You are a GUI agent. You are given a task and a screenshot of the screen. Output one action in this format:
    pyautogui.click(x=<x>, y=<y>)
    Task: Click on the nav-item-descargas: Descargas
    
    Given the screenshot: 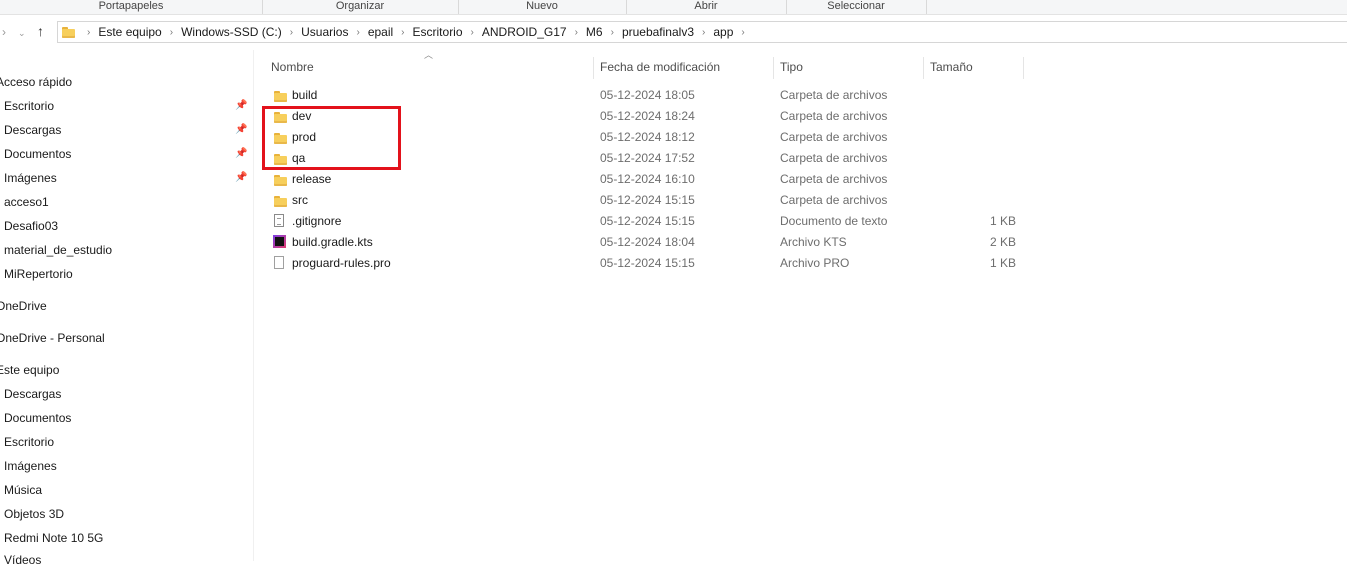 What is the action you would take?
    pyautogui.click(x=32, y=130)
    